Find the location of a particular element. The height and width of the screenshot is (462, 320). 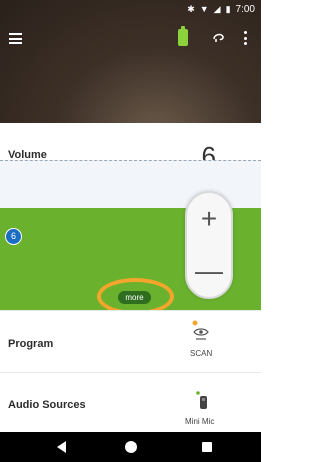

home-icon is located at coordinates (131, 447).